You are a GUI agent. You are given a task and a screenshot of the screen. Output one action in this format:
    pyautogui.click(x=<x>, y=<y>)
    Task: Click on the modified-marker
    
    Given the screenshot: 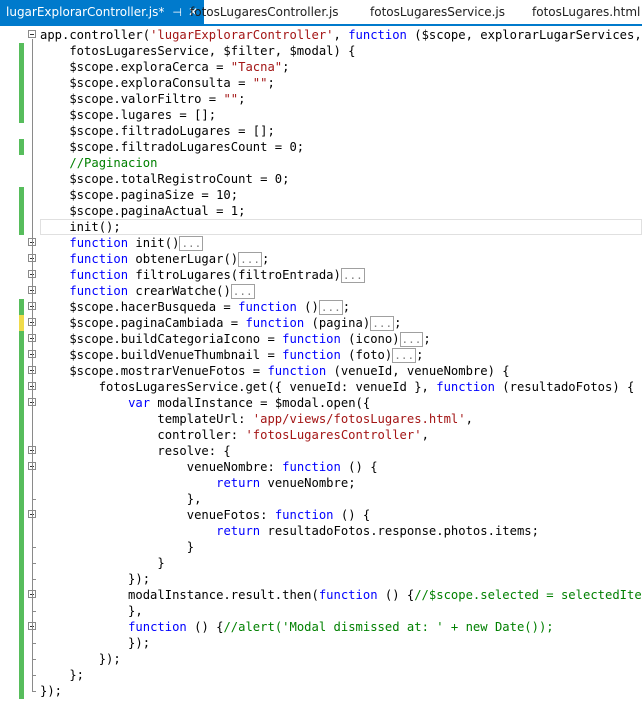 What is the action you would take?
    pyautogui.click(x=21, y=323)
    